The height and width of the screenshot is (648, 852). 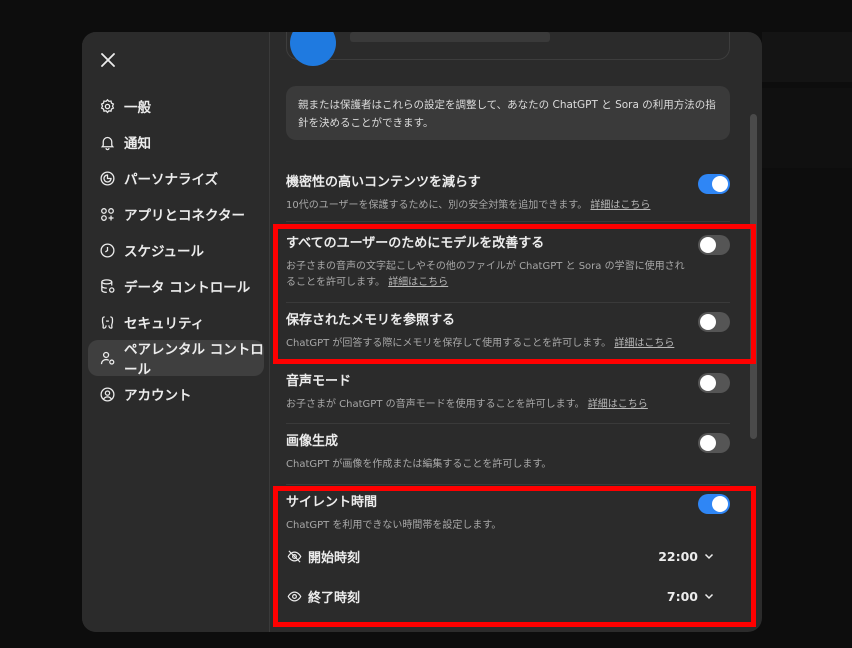 I want to click on sidebar-item-data-controls: データ コントロール, so click(x=176, y=286).